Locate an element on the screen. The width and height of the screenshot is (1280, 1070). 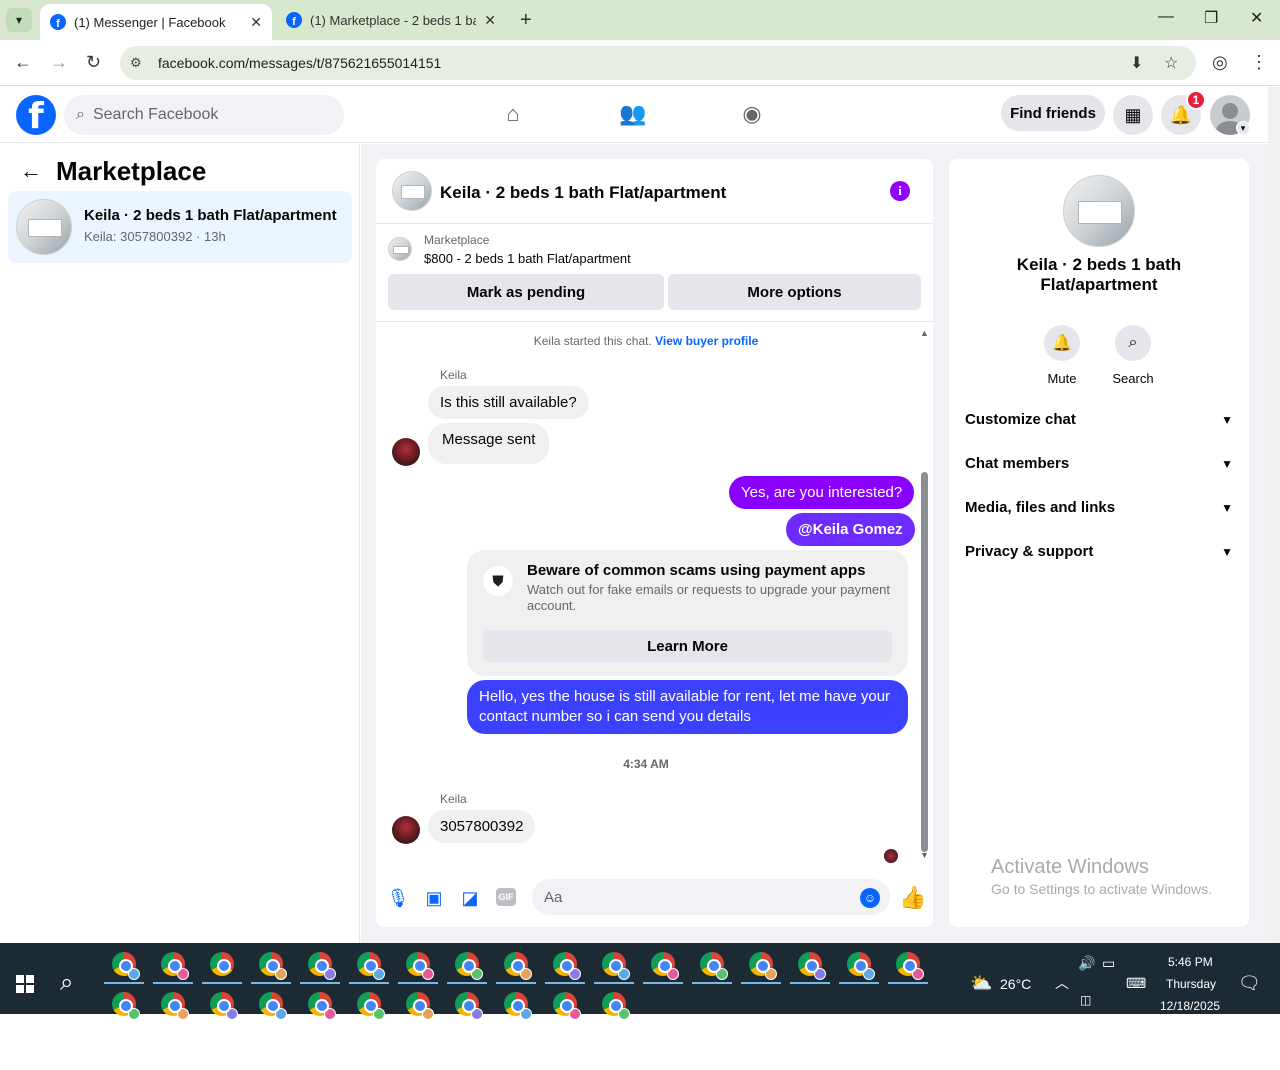
site-settings-icon: ⚙ is located at coordinates (140, 63).